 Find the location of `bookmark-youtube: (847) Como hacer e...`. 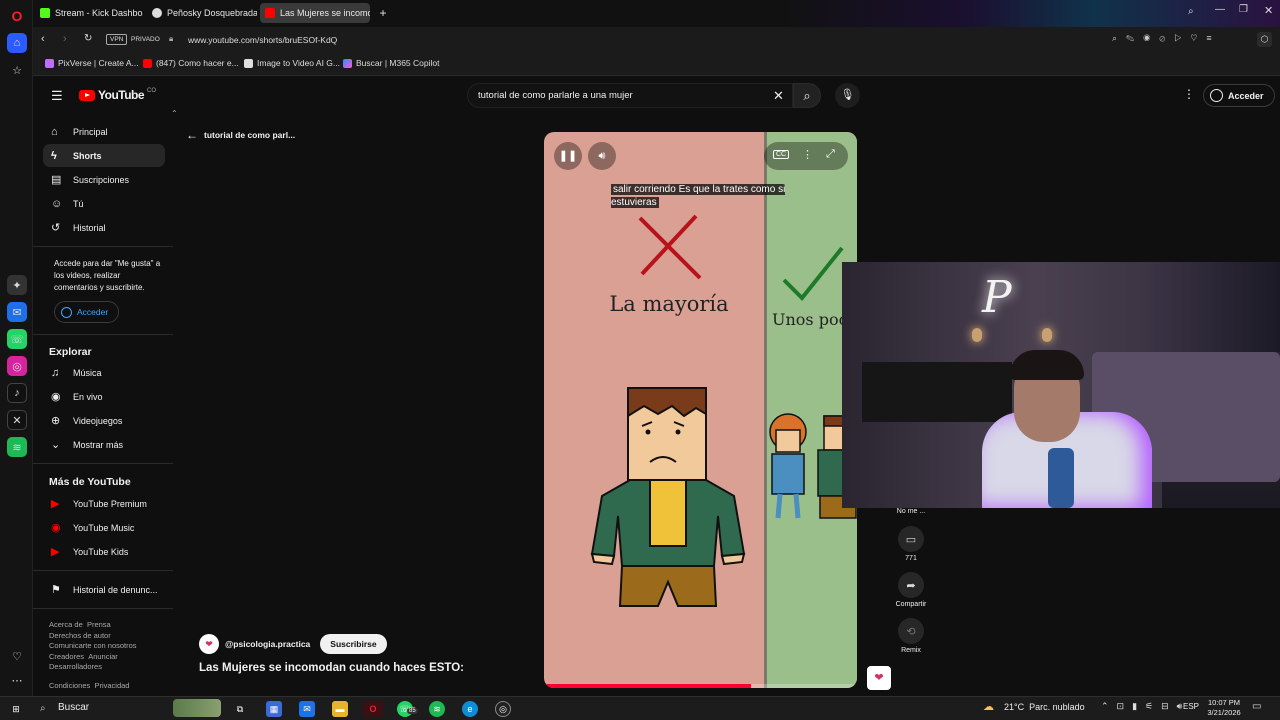

bookmark-youtube: (847) Como hacer e... is located at coordinates (191, 63).